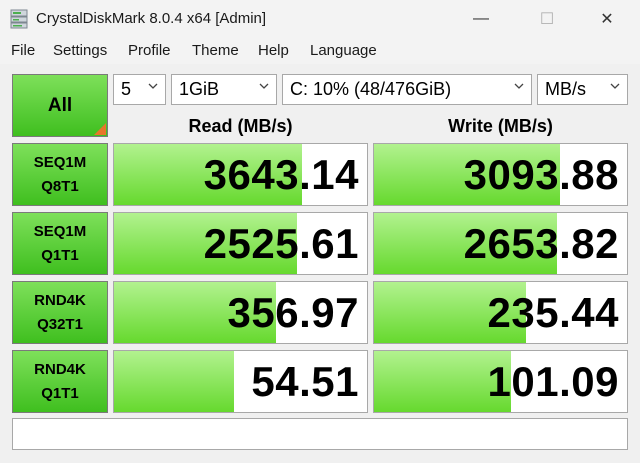 Image resolution: width=640 pixels, height=463 pixels. Describe the element at coordinates (60, 324) in the screenshot. I see `test-label-line2: Q32T1` at that location.